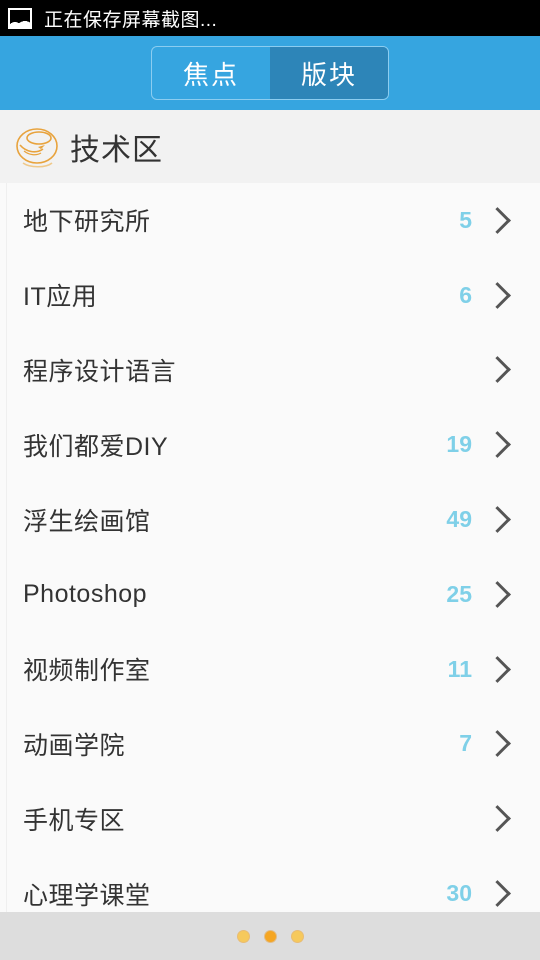  Describe the element at coordinates (271, 594) in the screenshot. I see `list-item: Photoshop 25` at that location.